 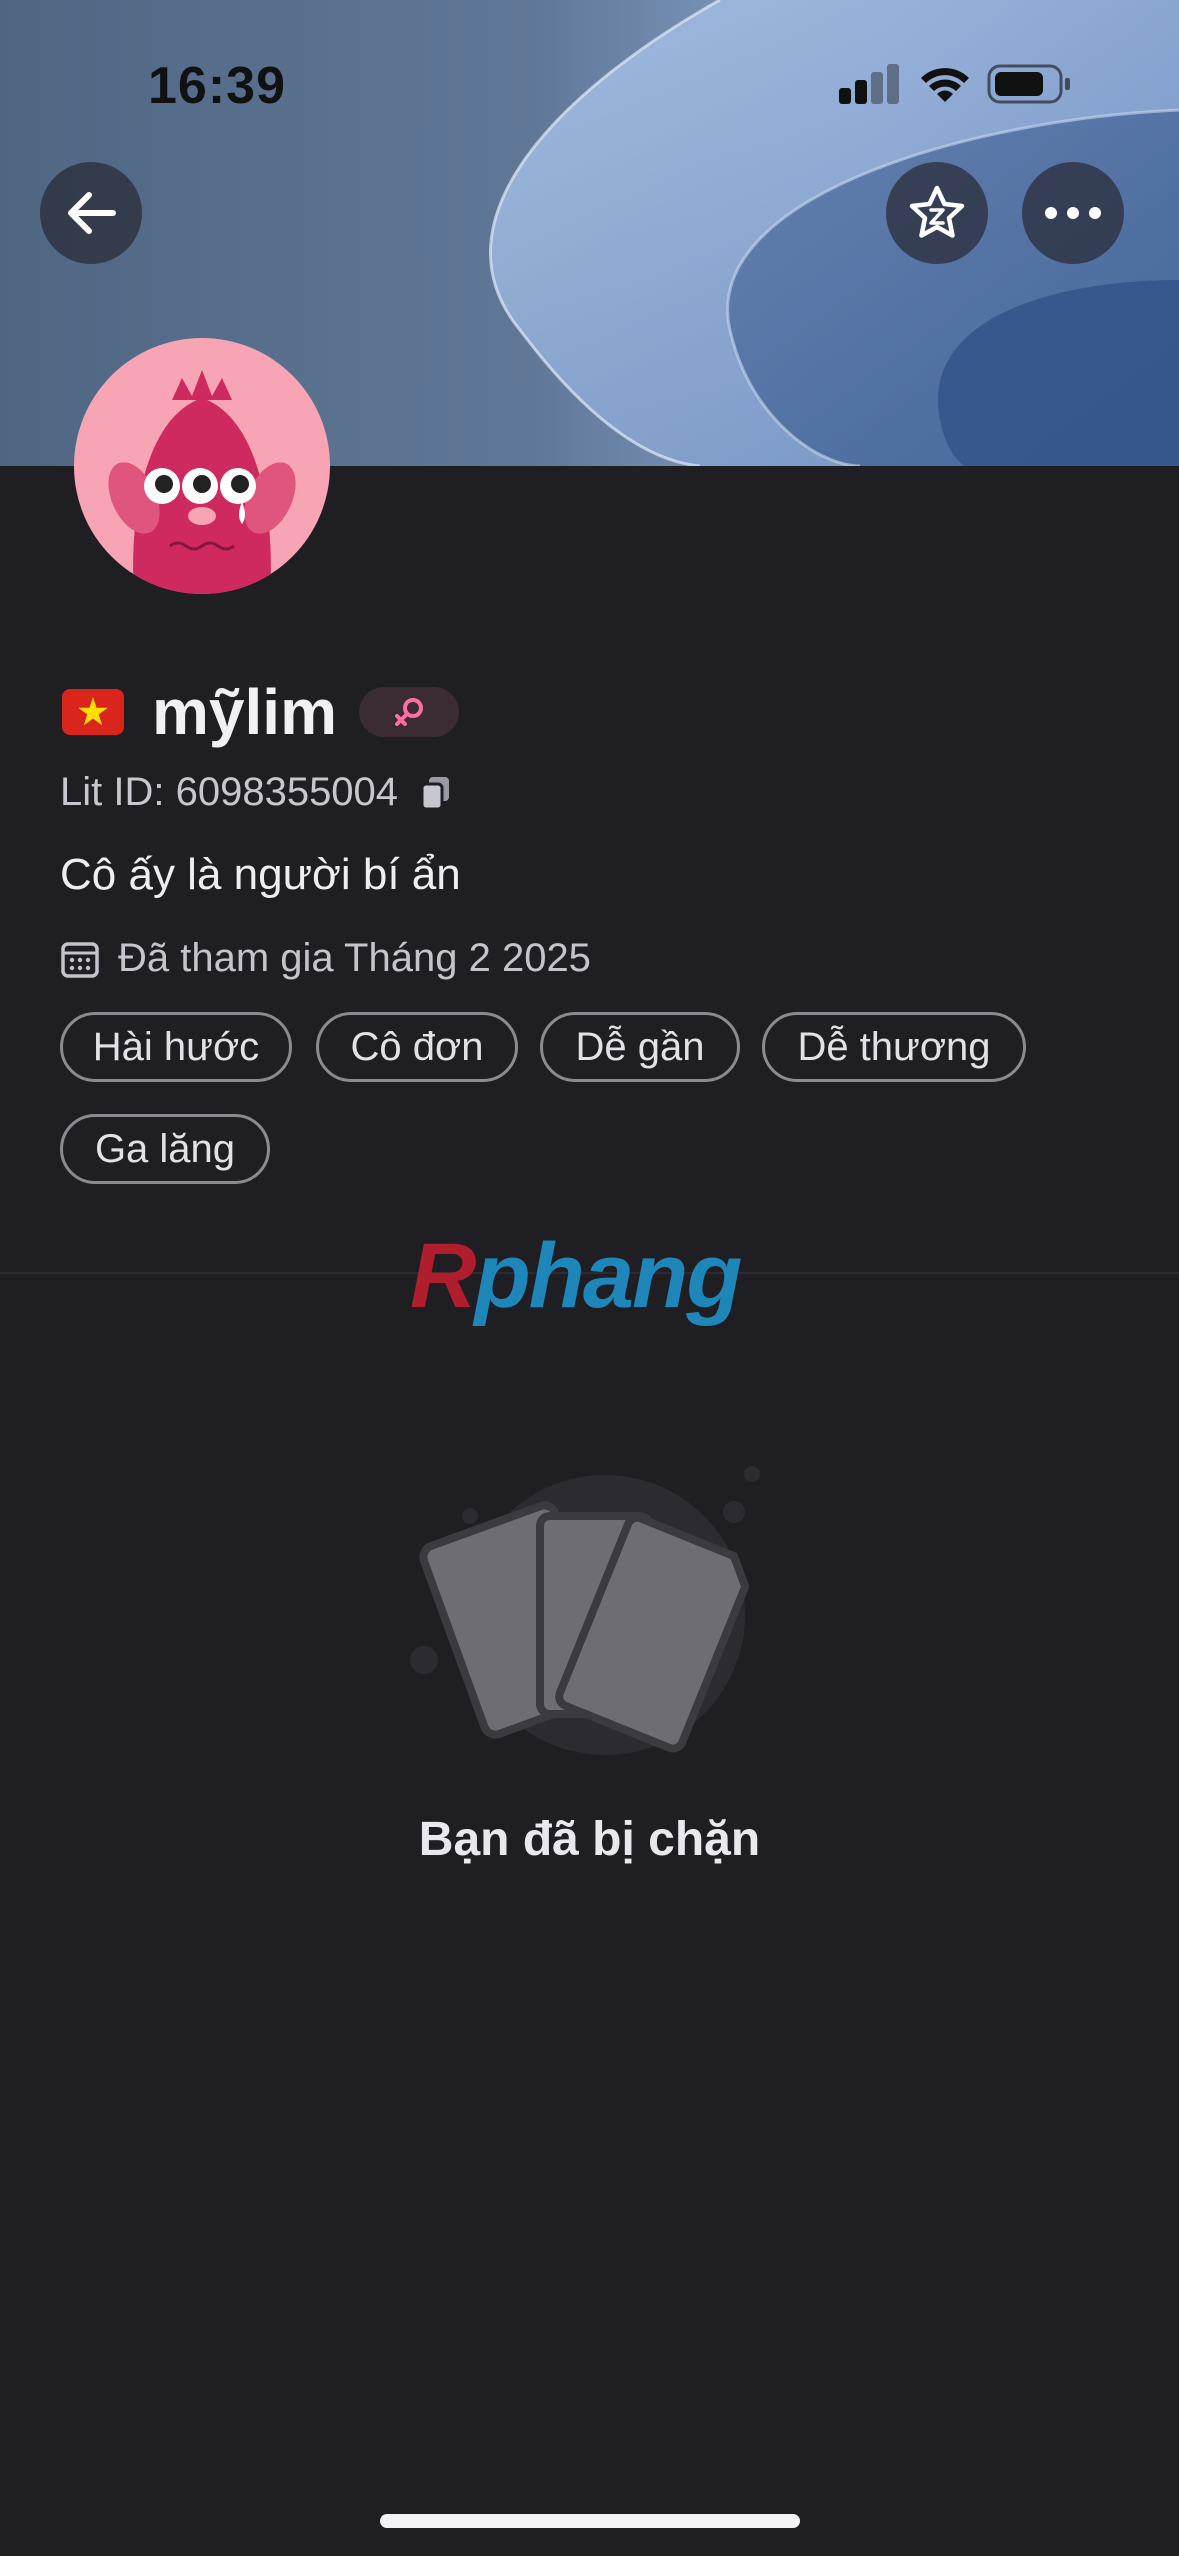 What do you see at coordinates (202, 482) in the screenshot?
I see `monster-avatar-image` at bounding box center [202, 482].